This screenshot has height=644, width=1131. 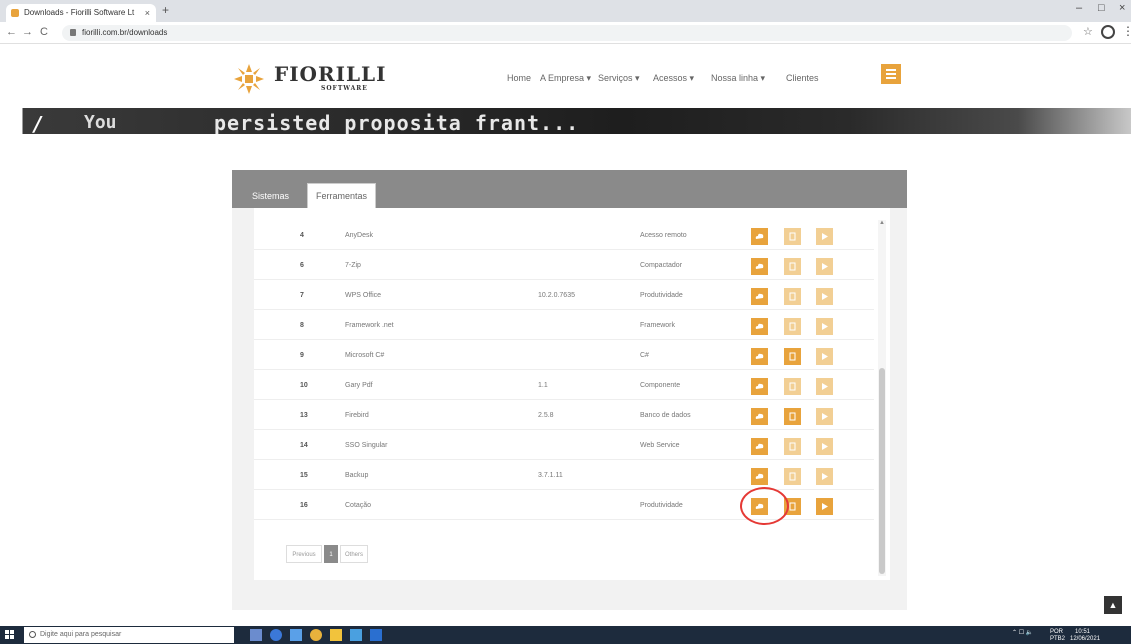 What do you see at coordinates (129, 635) in the screenshot?
I see `taskbar-search-input: Digite aqui para pesquisar` at bounding box center [129, 635].